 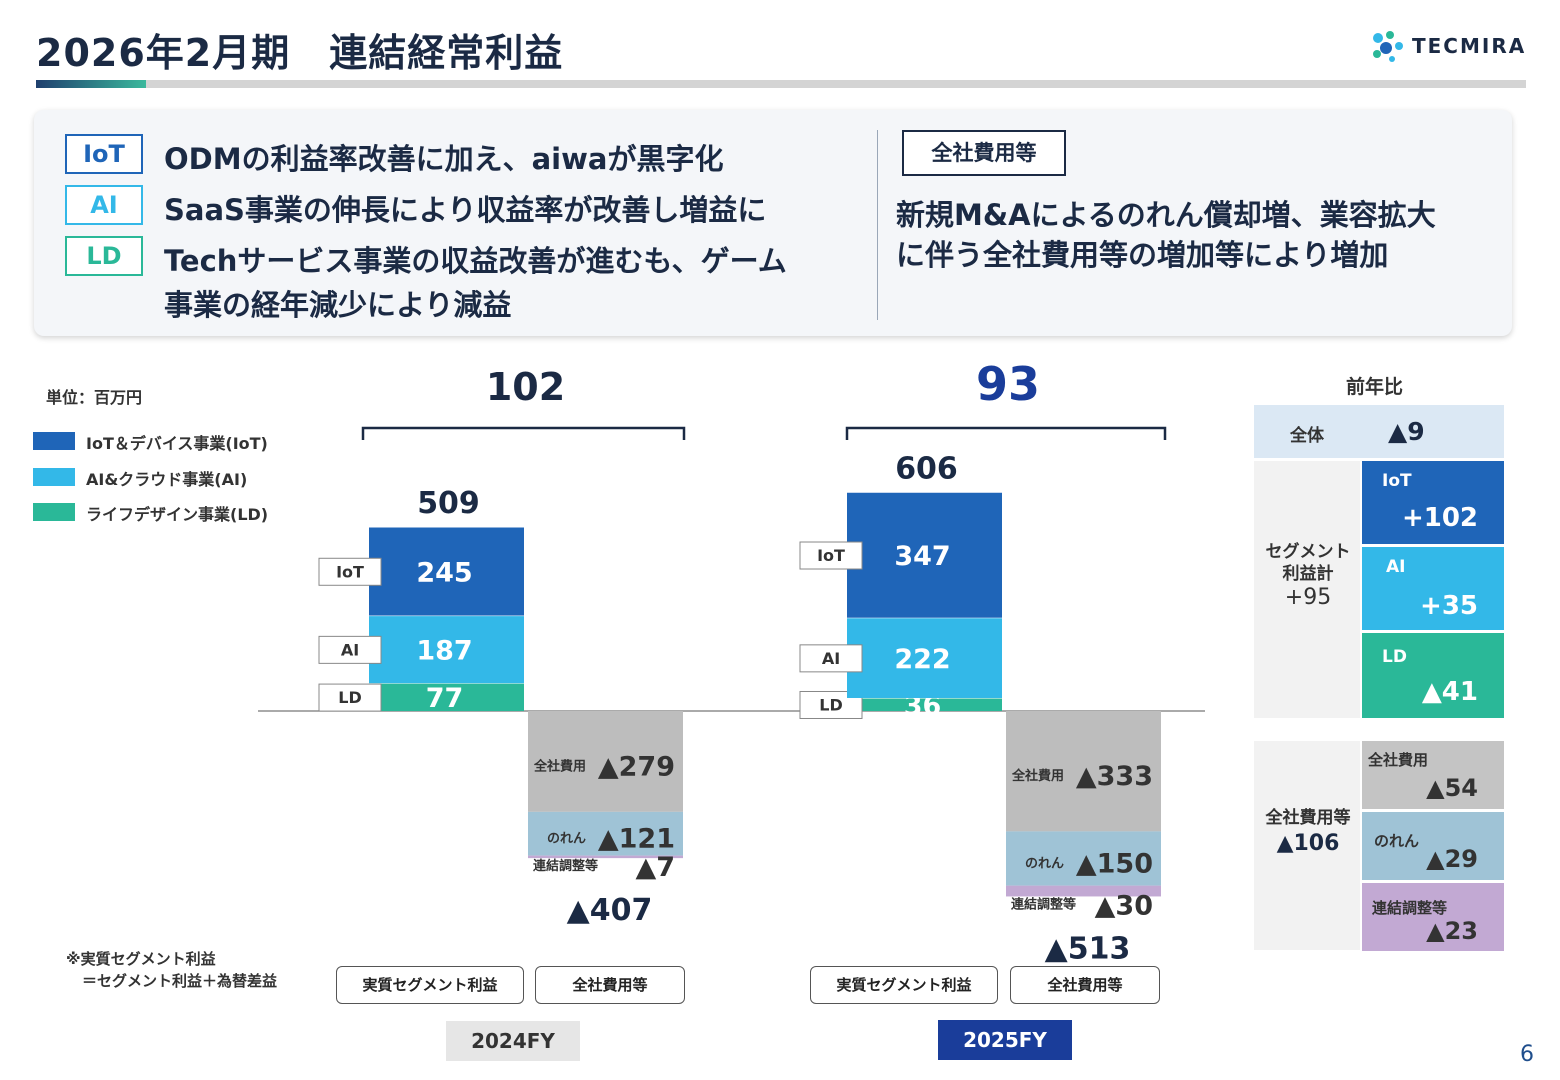 What do you see at coordinates (1375, 387) in the screenshot?
I see `comparison-title: 前年比` at bounding box center [1375, 387].